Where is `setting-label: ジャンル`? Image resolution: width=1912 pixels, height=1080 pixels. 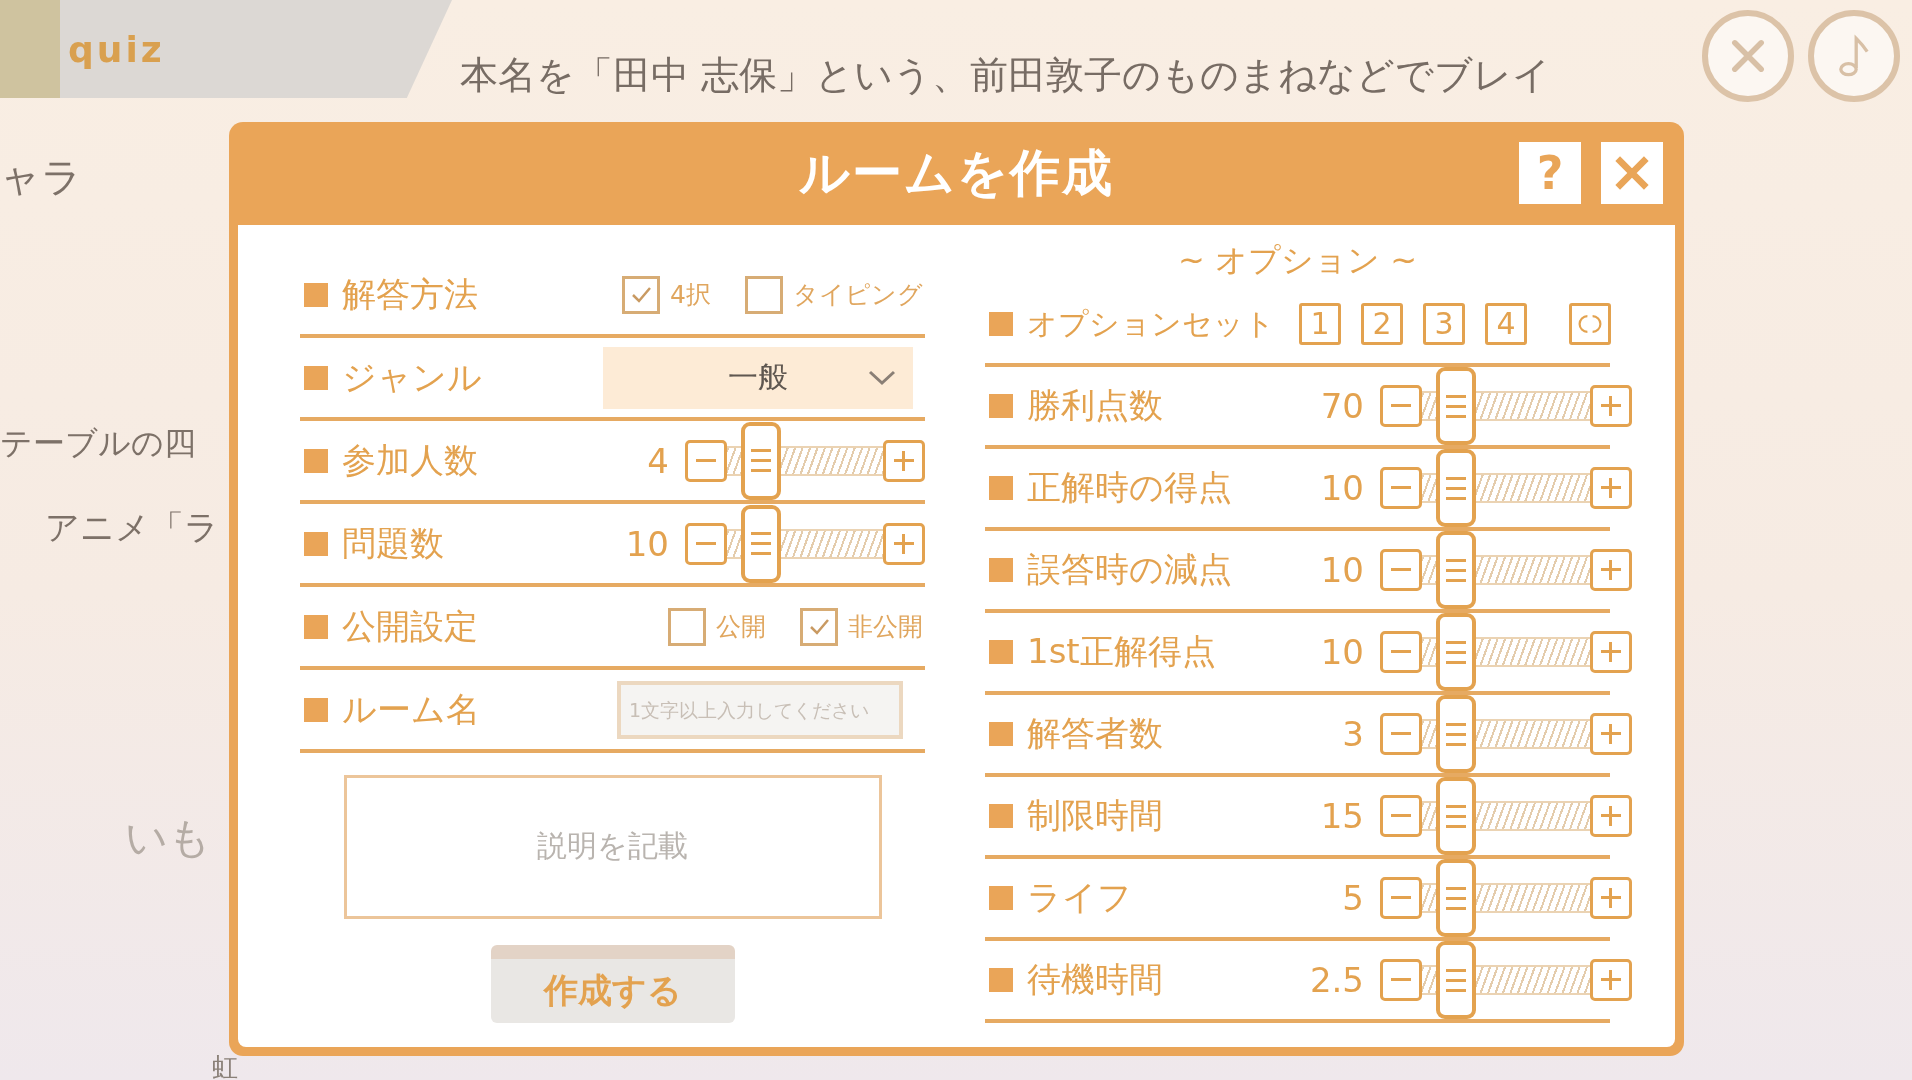
setting-label: ジャンル is located at coordinates (412, 377).